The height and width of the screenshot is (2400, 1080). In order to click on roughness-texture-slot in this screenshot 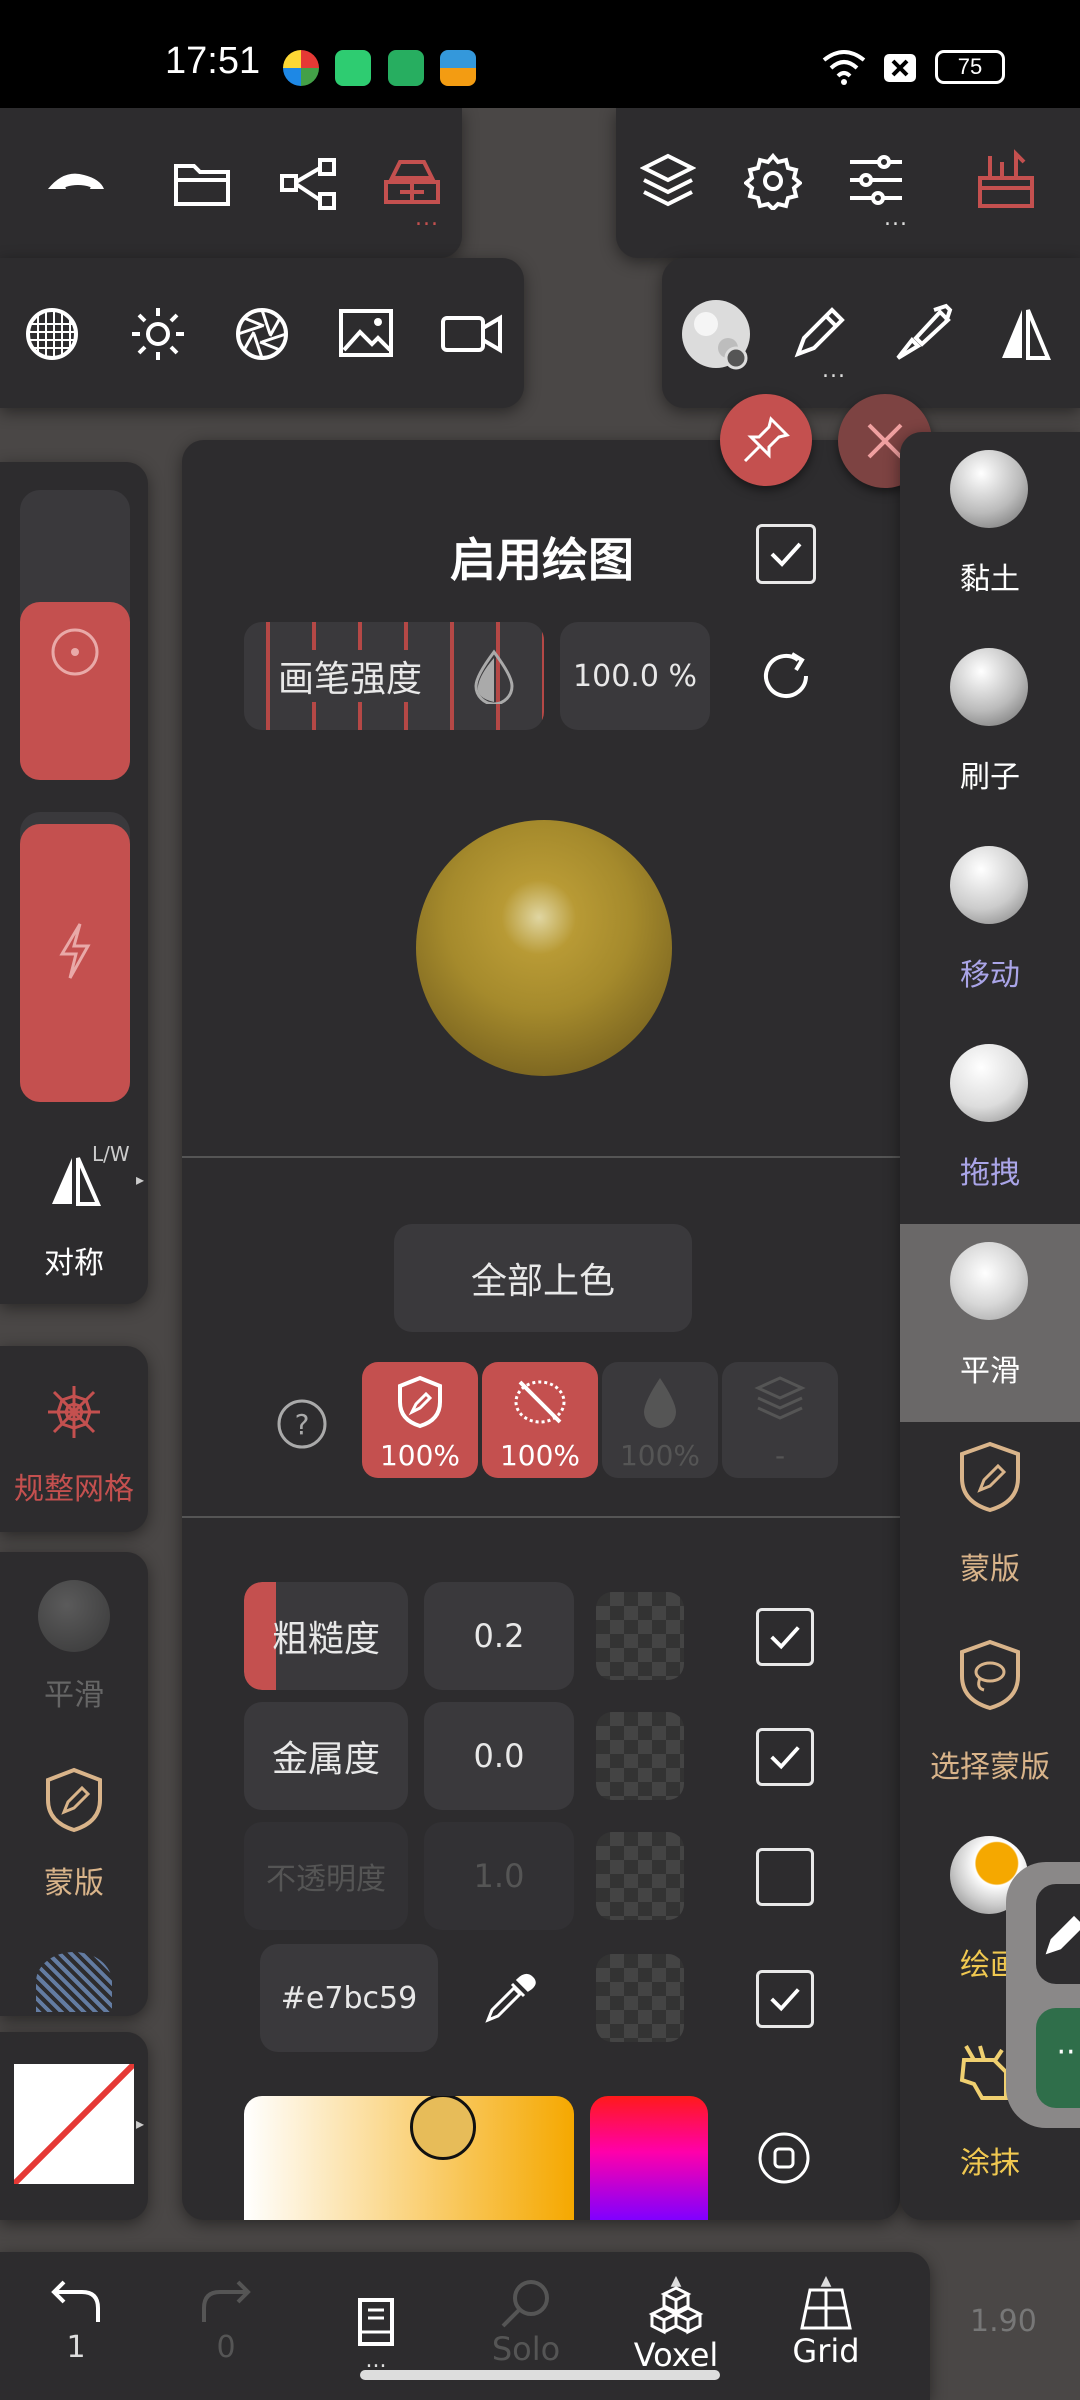, I will do `click(640, 1636)`.